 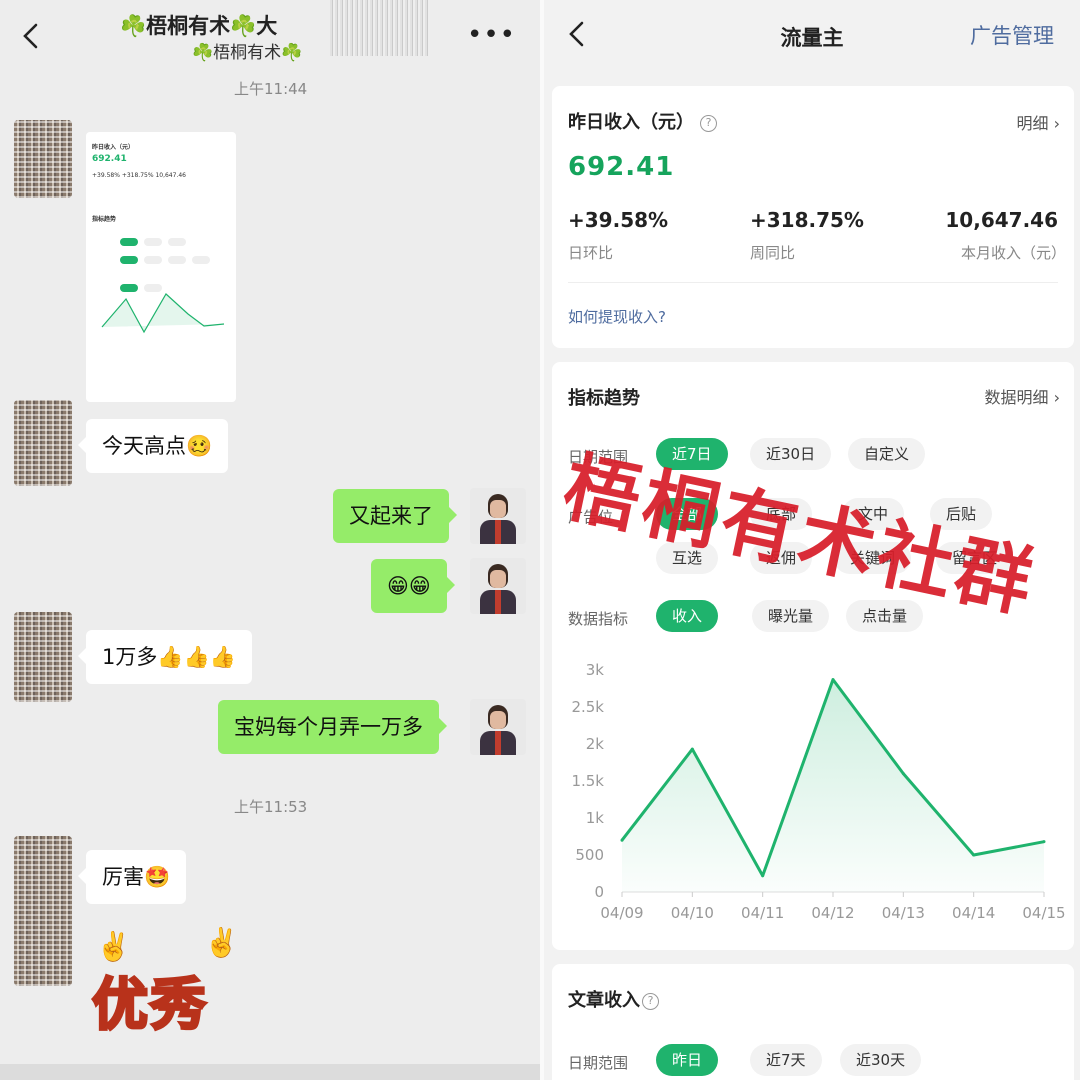 What do you see at coordinates (395, 516) in the screenshot?
I see `message-bubble: 又起来了` at bounding box center [395, 516].